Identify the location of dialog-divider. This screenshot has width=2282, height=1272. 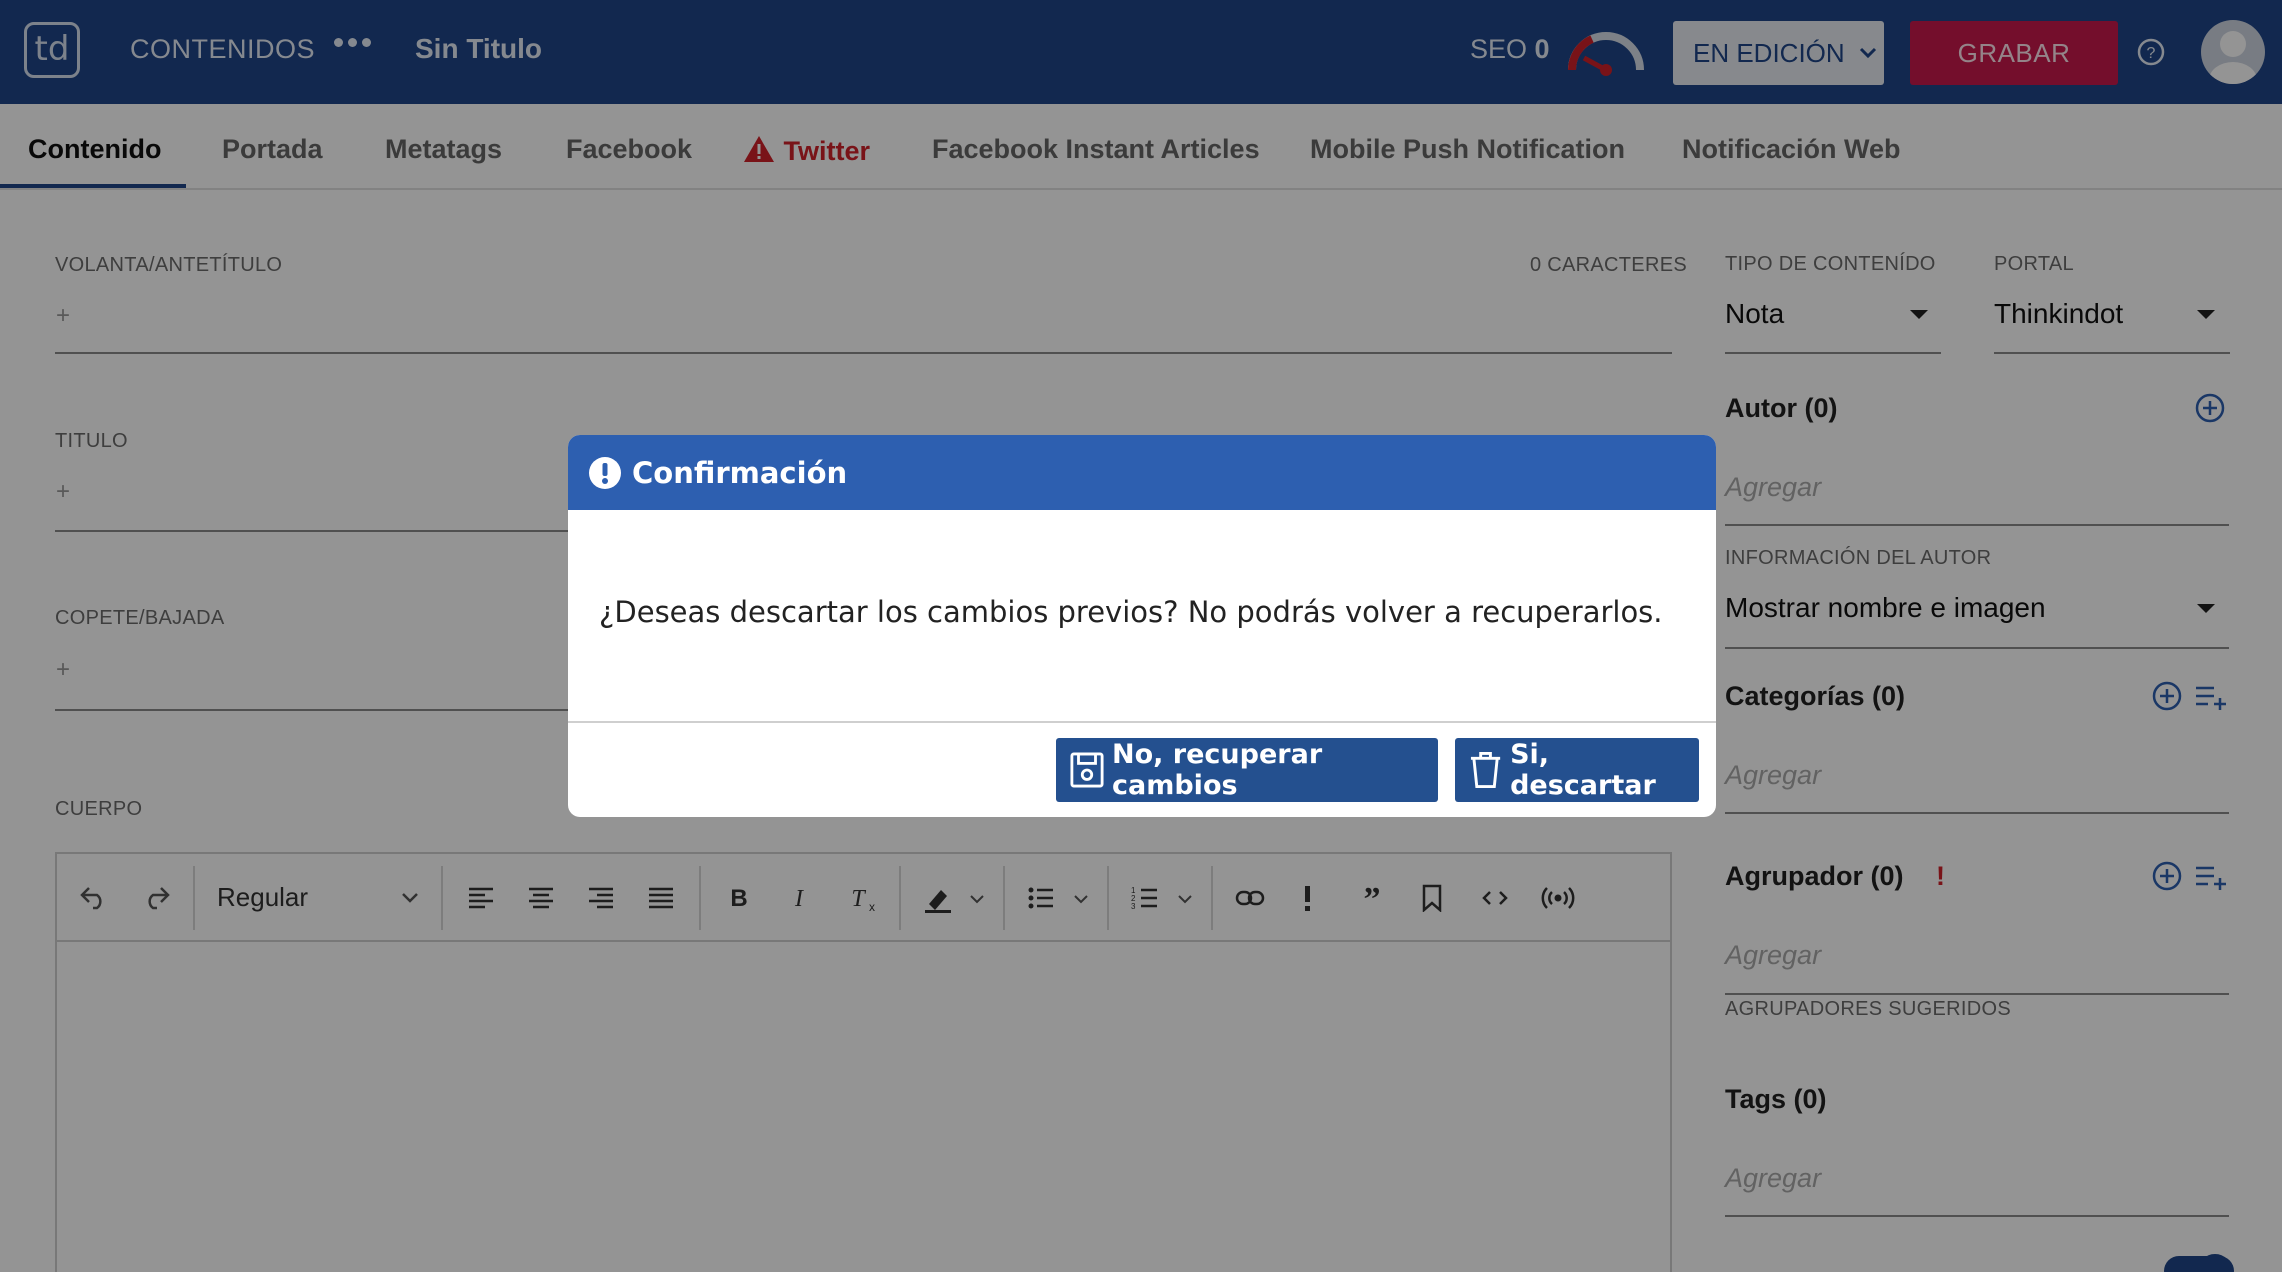
(1142, 722).